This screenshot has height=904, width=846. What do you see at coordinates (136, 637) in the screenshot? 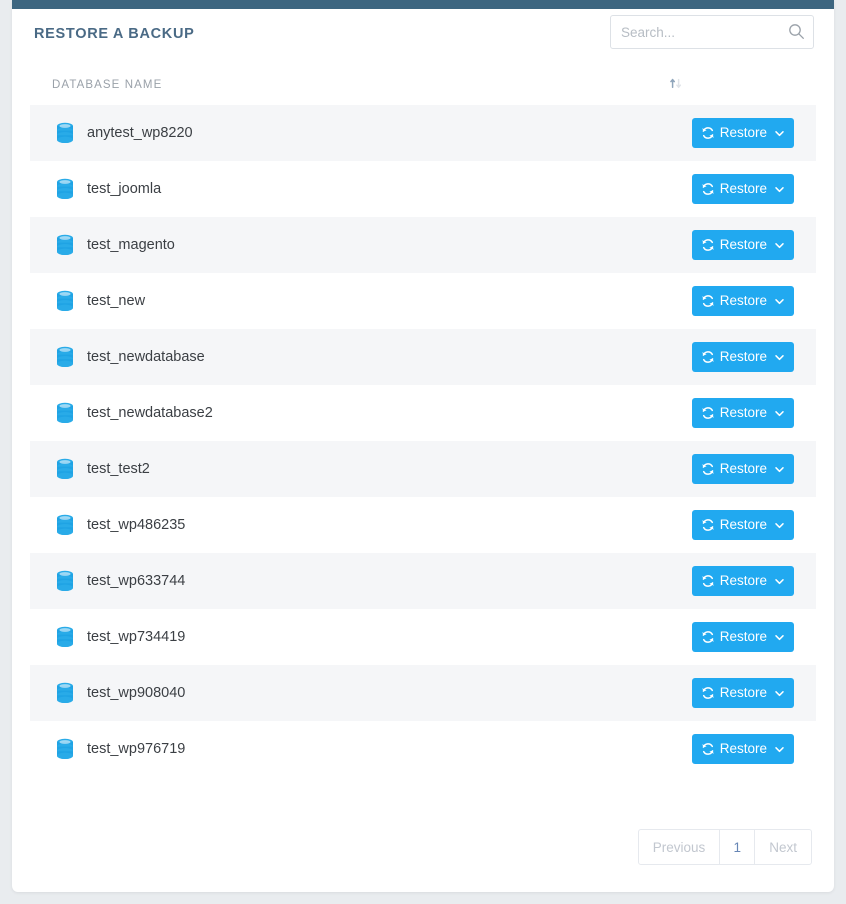
I see `database-name-label: test_wp734419` at bounding box center [136, 637].